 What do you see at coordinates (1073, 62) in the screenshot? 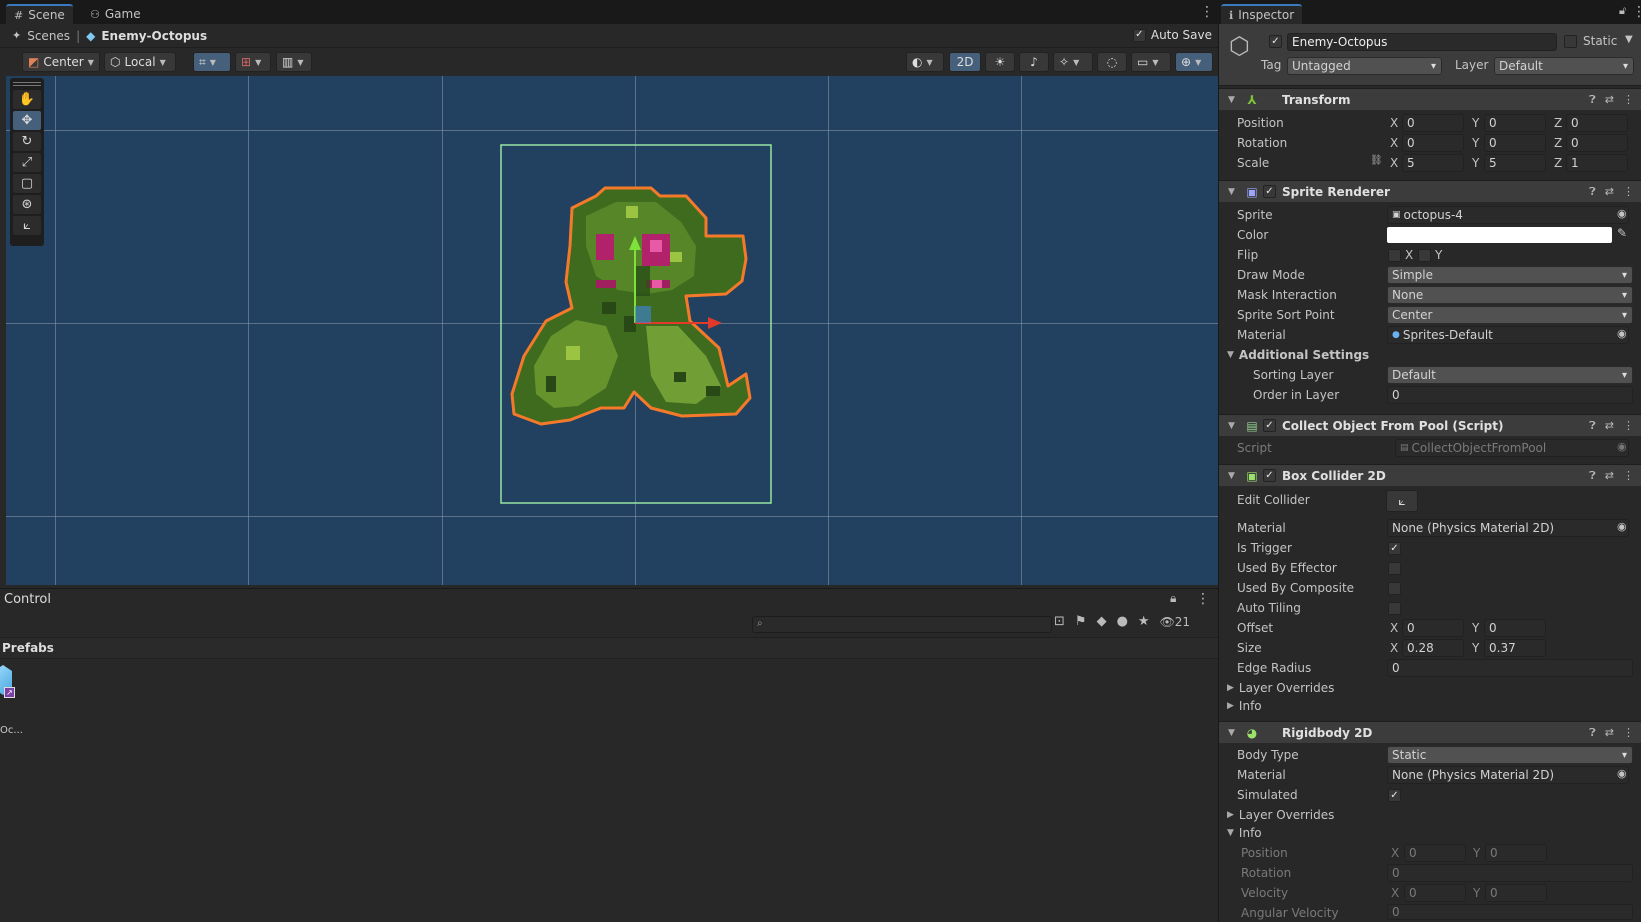
I see `effects-button: ✧ ▼` at bounding box center [1073, 62].